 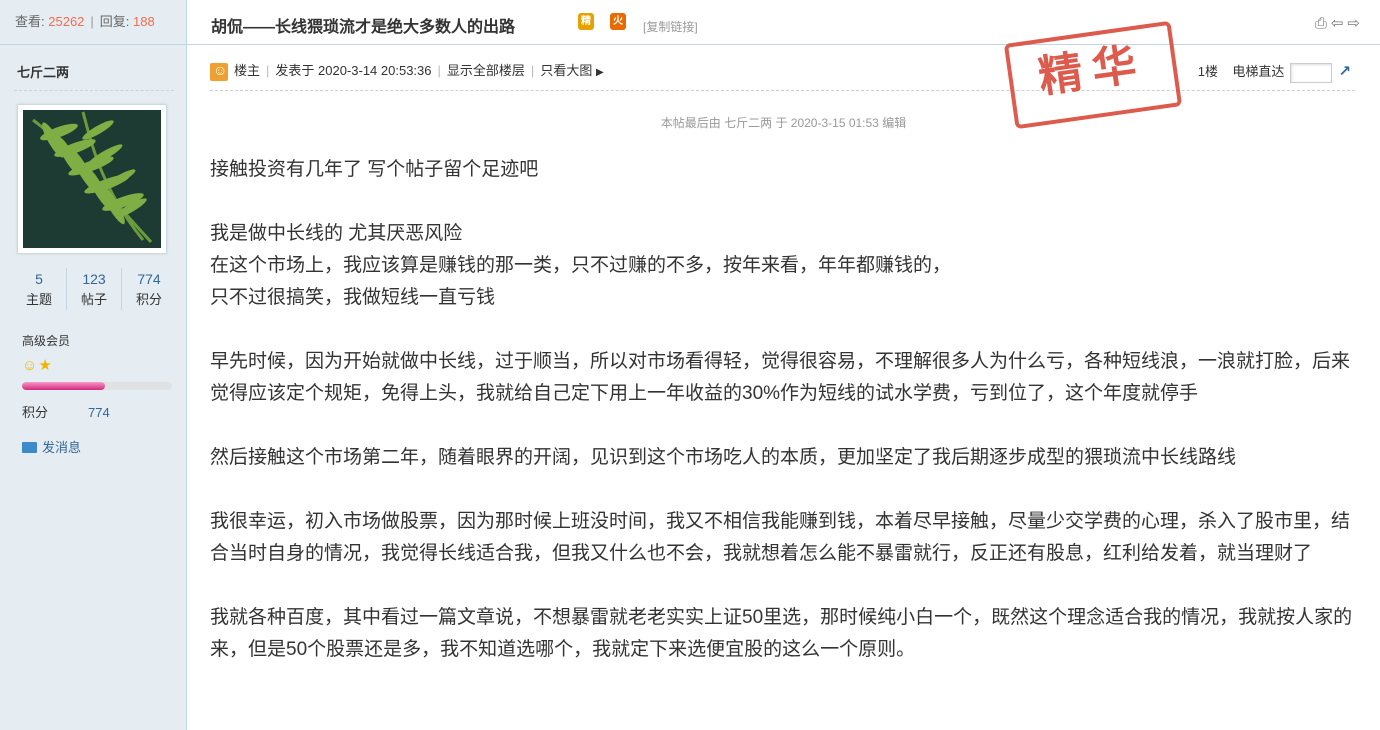 What do you see at coordinates (783, 123) in the screenshot?
I see `edited-note: 本帖最后由 七斤二两 于 2020-3-15 01:53 编辑` at bounding box center [783, 123].